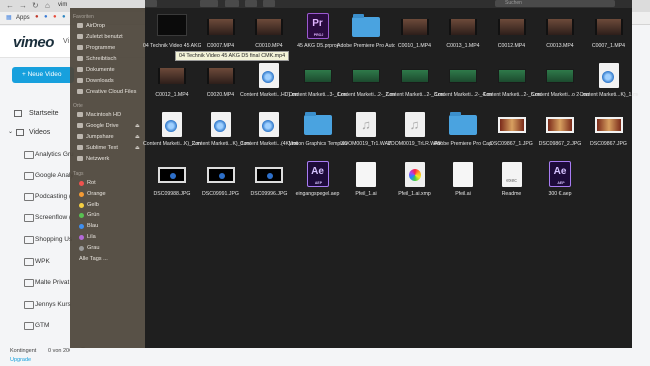 This screenshot has height=366, width=650. I want to click on sidebar-item-label: Jumpshare, so click(100, 137).